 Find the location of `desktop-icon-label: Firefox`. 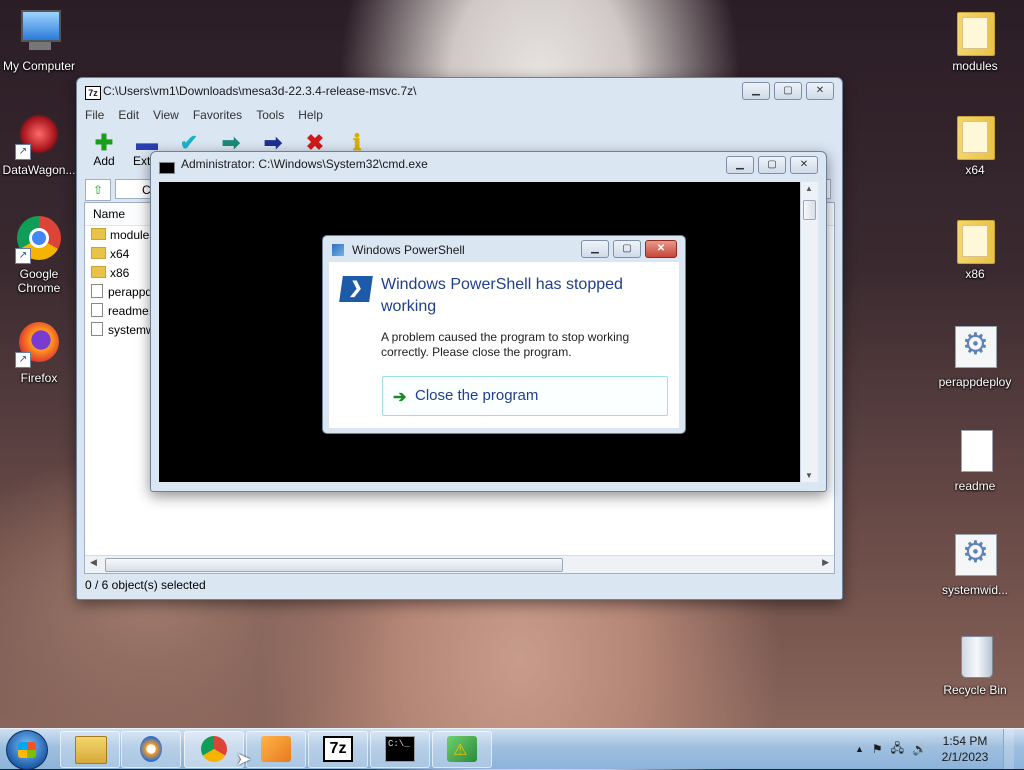

desktop-icon-label: Firefox is located at coordinates (39, 378).